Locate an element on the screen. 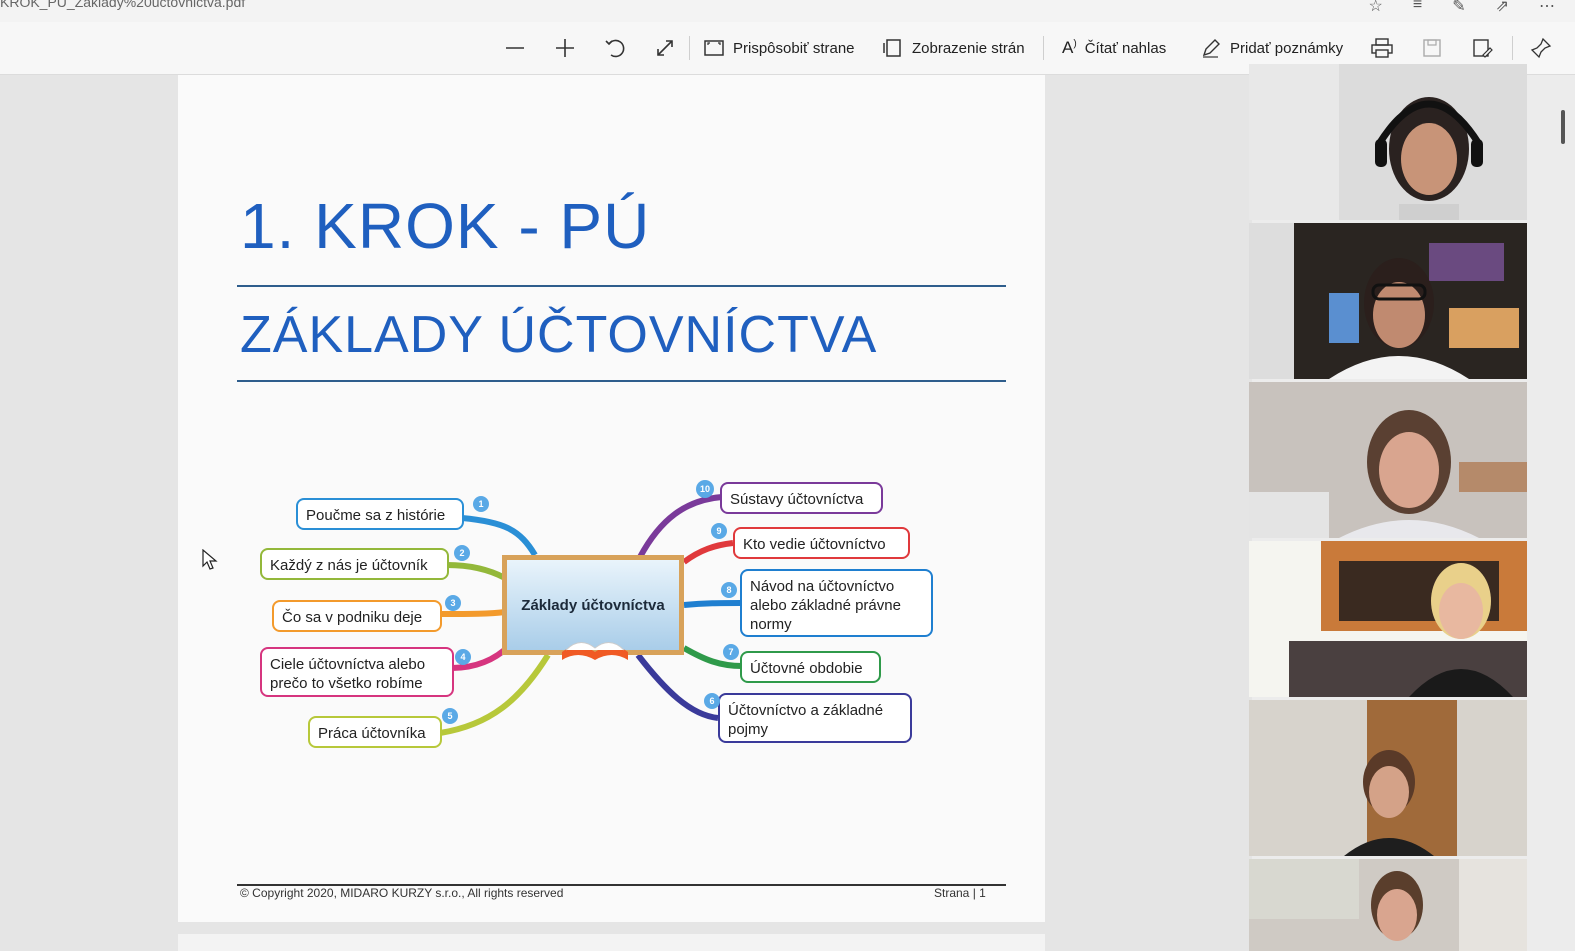 Image resolution: width=1575 pixels, height=951 pixels. pen-icon: ✎ is located at coordinates (1458, 8).